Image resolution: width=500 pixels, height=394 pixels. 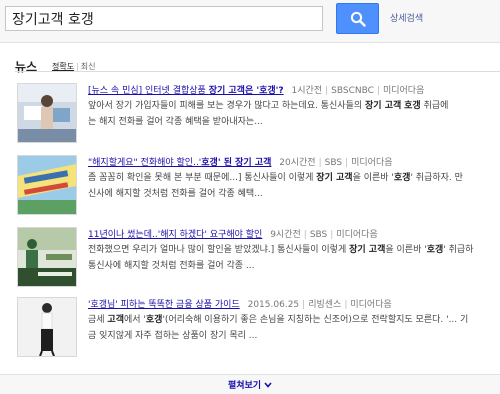 I want to click on news-meta: 1시간전 | SBSCNBC | 미디어다음, so click(x=358, y=91).